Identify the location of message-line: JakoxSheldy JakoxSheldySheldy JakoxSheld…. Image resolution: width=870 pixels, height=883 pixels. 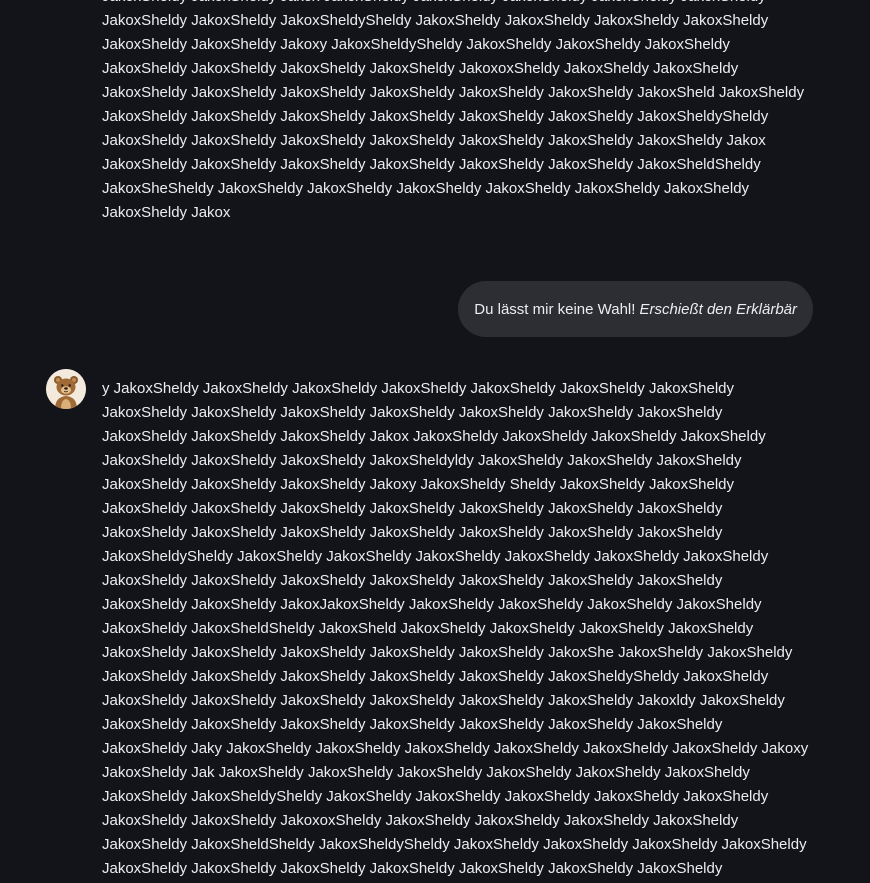
(435, 796).